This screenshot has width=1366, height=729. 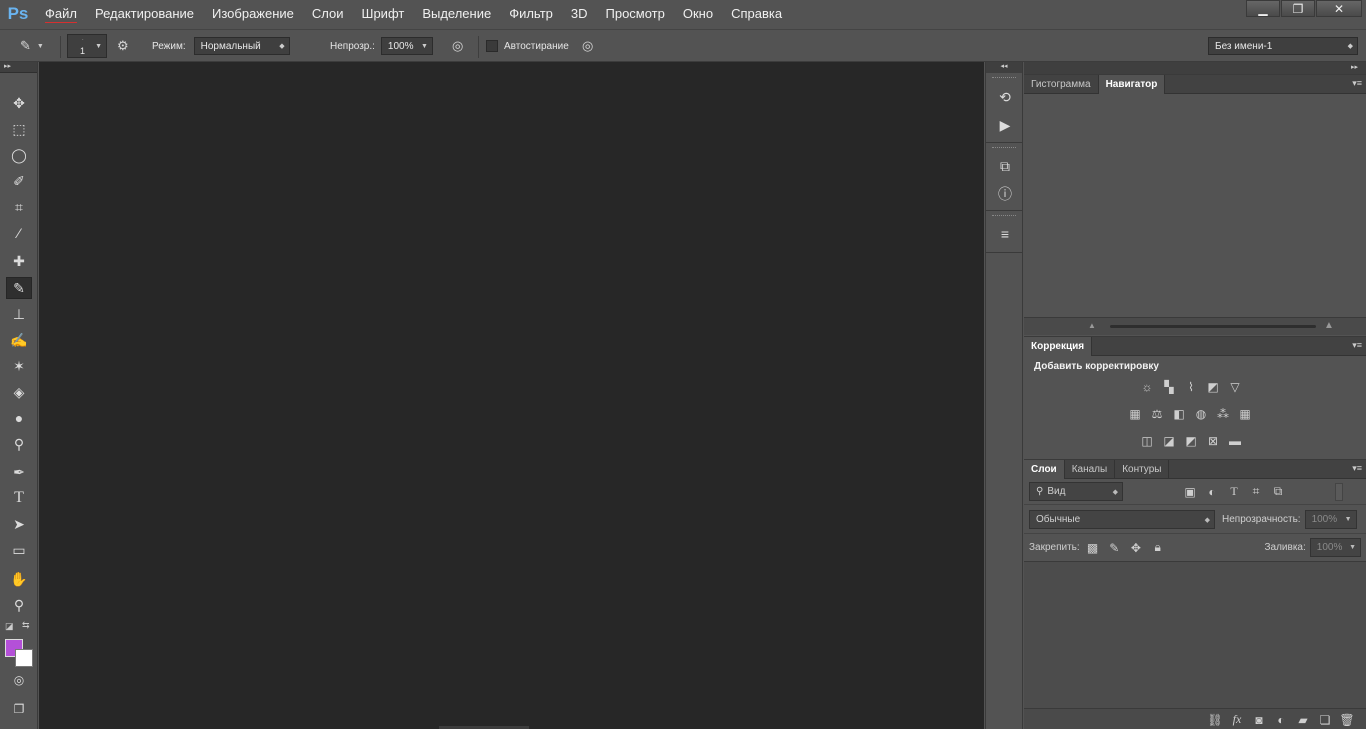 I want to click on menu-filter: Фильтр, so click(x=531, y=14).